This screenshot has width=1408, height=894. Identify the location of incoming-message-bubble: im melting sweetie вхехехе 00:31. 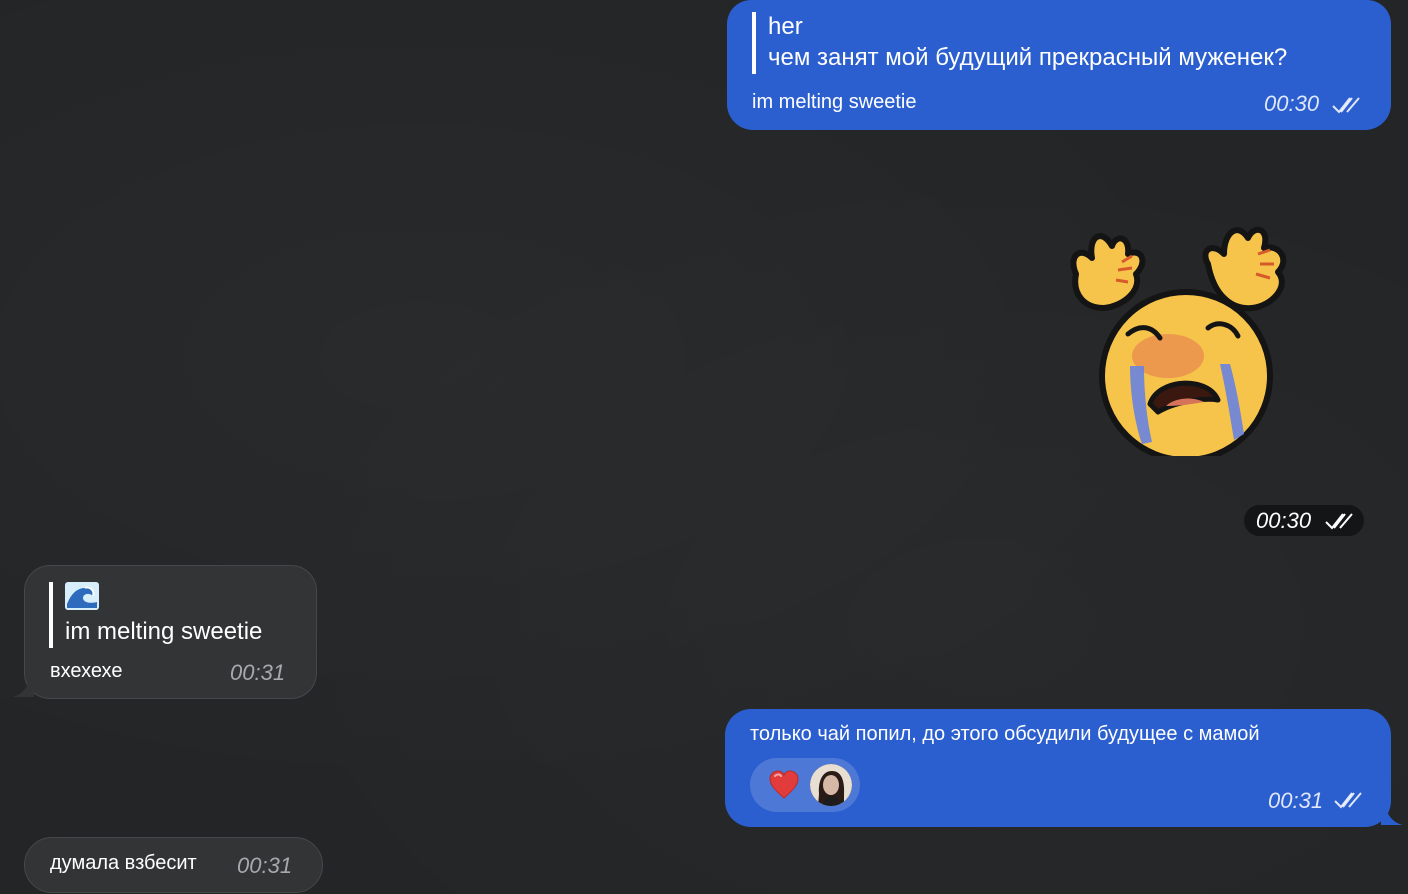
(170, 632).